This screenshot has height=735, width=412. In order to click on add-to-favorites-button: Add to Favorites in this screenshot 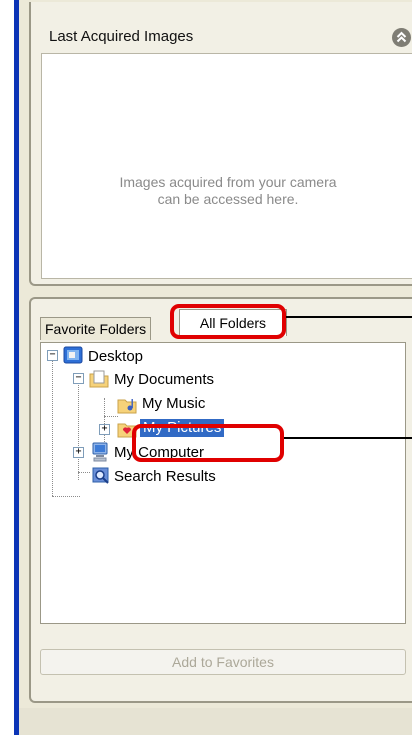, I will do `click(223, 662)`.